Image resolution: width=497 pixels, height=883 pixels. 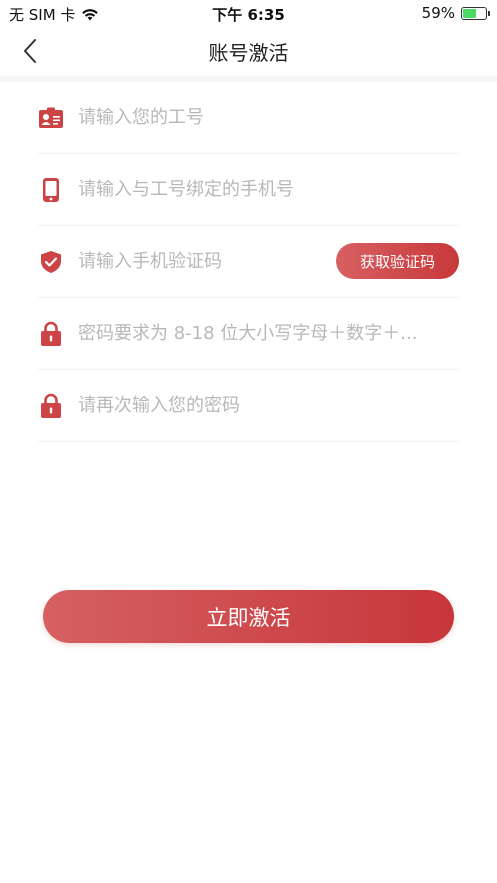 I want to click on id-card-icon, so click(x=51, y=118).